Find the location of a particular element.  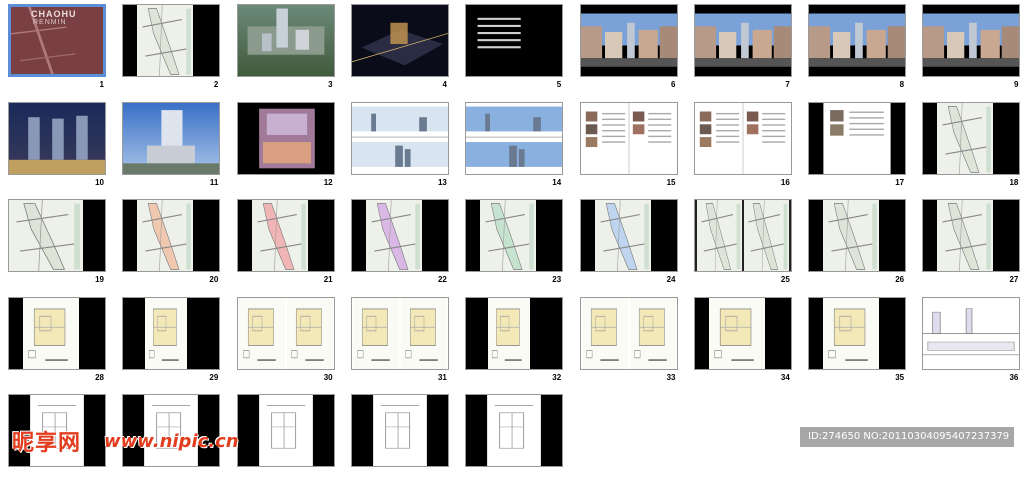

slide-thumbnail: 33 is located at coordinates (629, 341).